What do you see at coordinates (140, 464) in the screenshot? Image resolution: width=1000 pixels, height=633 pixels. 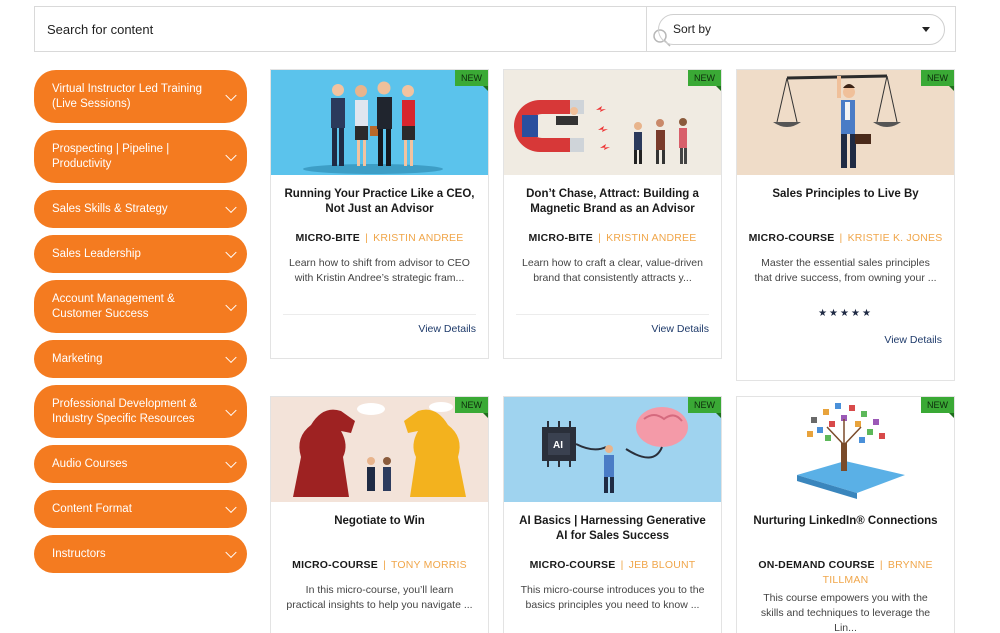 I see `category-audio-courses: Audio Courses` at bounding box center [140, 464].